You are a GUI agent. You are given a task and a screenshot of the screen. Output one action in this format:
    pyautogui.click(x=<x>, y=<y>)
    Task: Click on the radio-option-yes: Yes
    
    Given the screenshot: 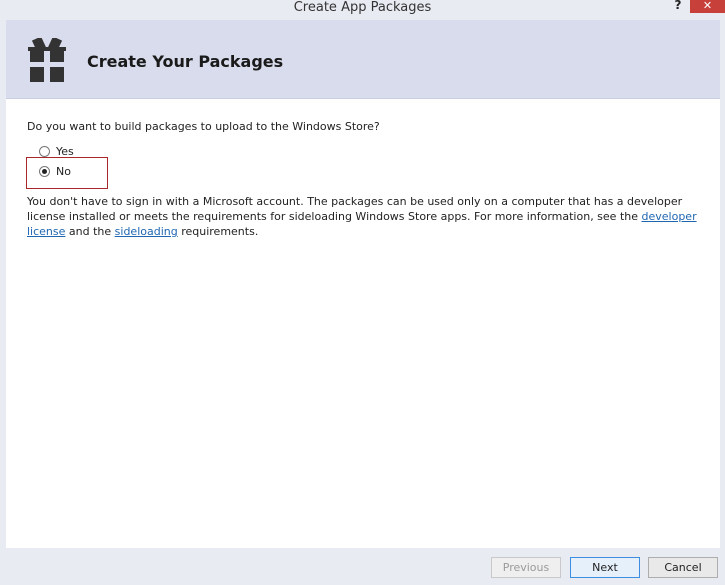 What is the action you would take?
    pyautogui.click(x=56, y=151)
    